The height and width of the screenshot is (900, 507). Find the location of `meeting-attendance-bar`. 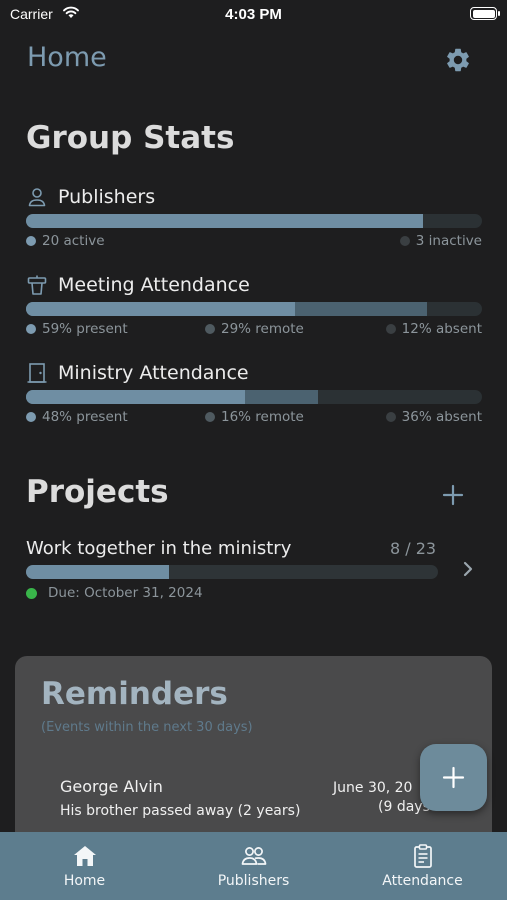

meeting-attendance-bar is located at coordinates (254, 309).